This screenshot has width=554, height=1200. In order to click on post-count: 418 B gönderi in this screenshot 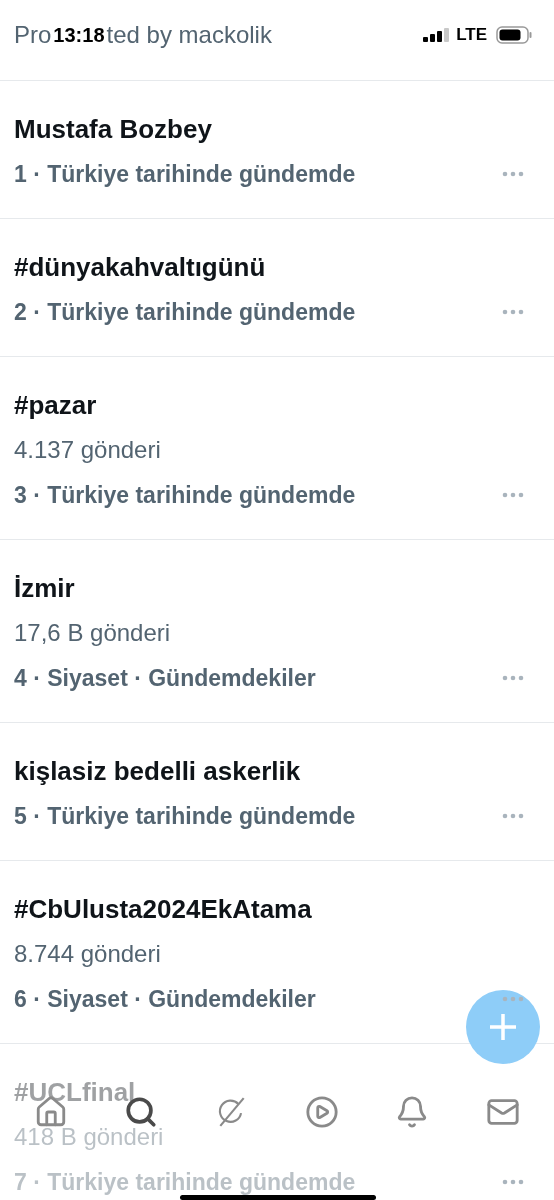, I will do `click(89, 1137)`.